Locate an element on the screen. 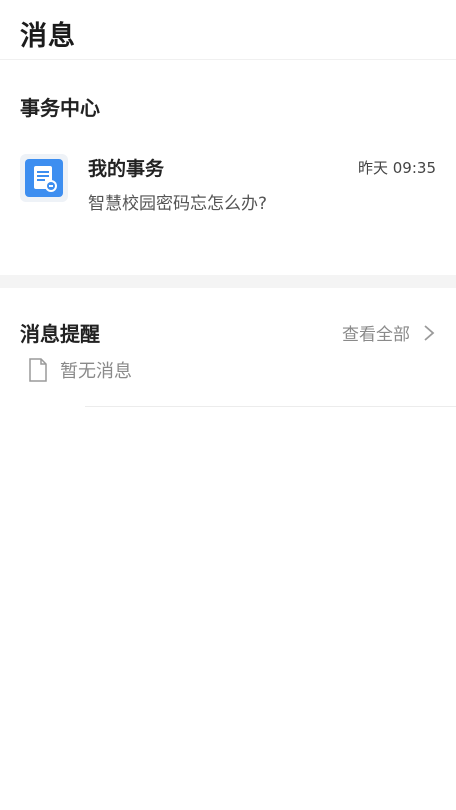  notices-header: 消息提醒 查看全部 is located at coordinates (228, 332).